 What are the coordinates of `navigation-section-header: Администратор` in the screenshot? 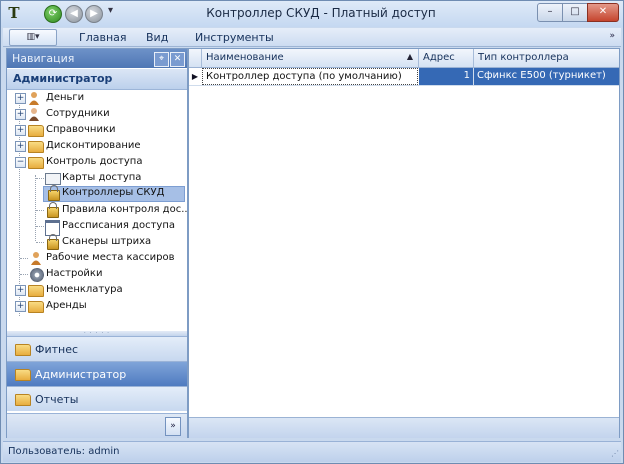 It's located at (97, 79).